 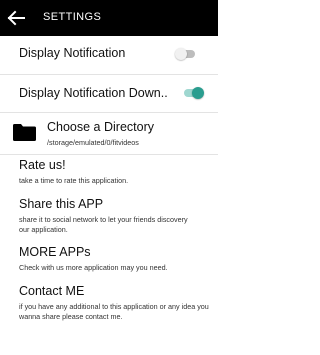 I want to click on display-notification-toggle, so click(x=186, y=54).